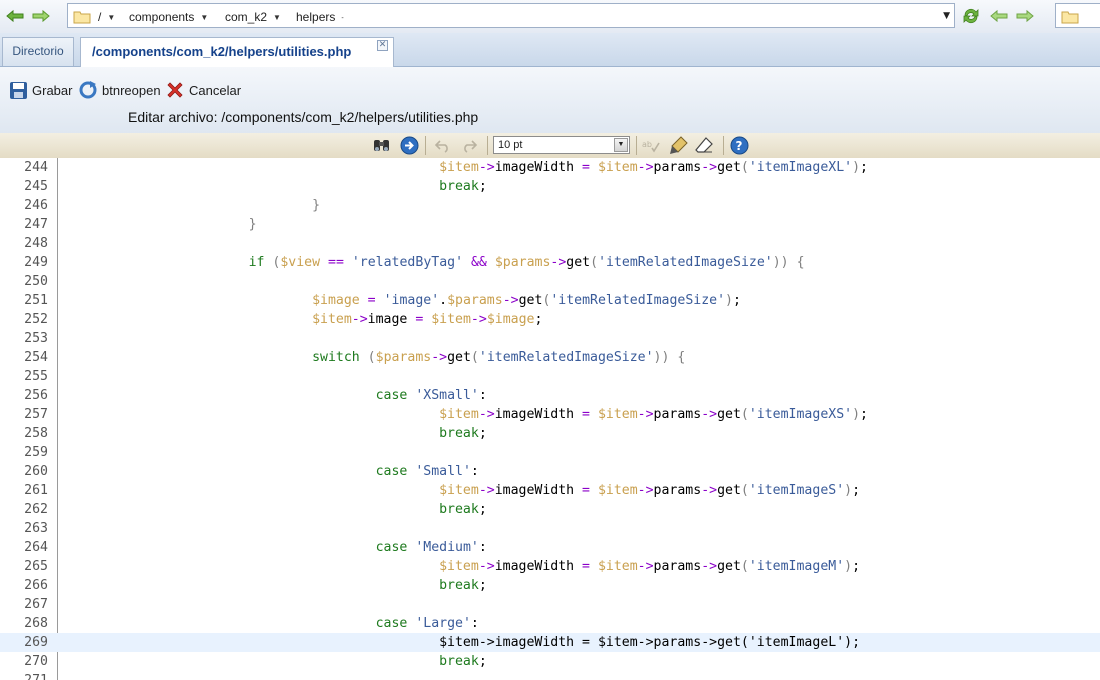 The image size is (1100, 680). Describe the element at coordinates (550, 528) in the screenshot. I see `code-line: 263` at that location.